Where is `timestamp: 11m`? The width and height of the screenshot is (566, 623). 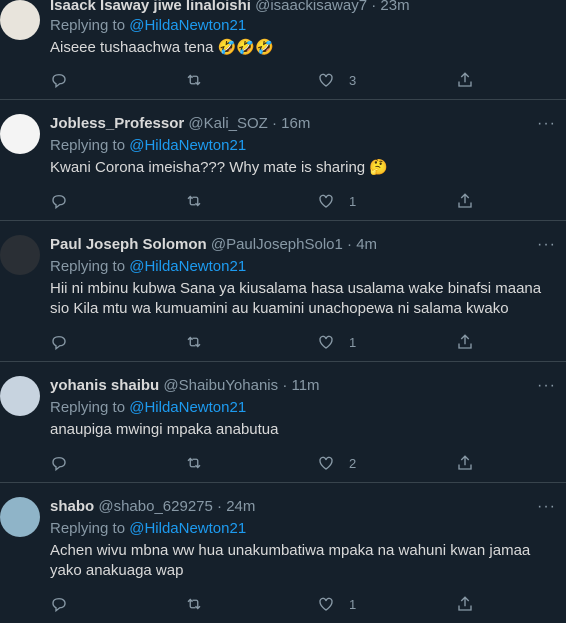 timestamp: 11m is located at coordinates (305, 385).